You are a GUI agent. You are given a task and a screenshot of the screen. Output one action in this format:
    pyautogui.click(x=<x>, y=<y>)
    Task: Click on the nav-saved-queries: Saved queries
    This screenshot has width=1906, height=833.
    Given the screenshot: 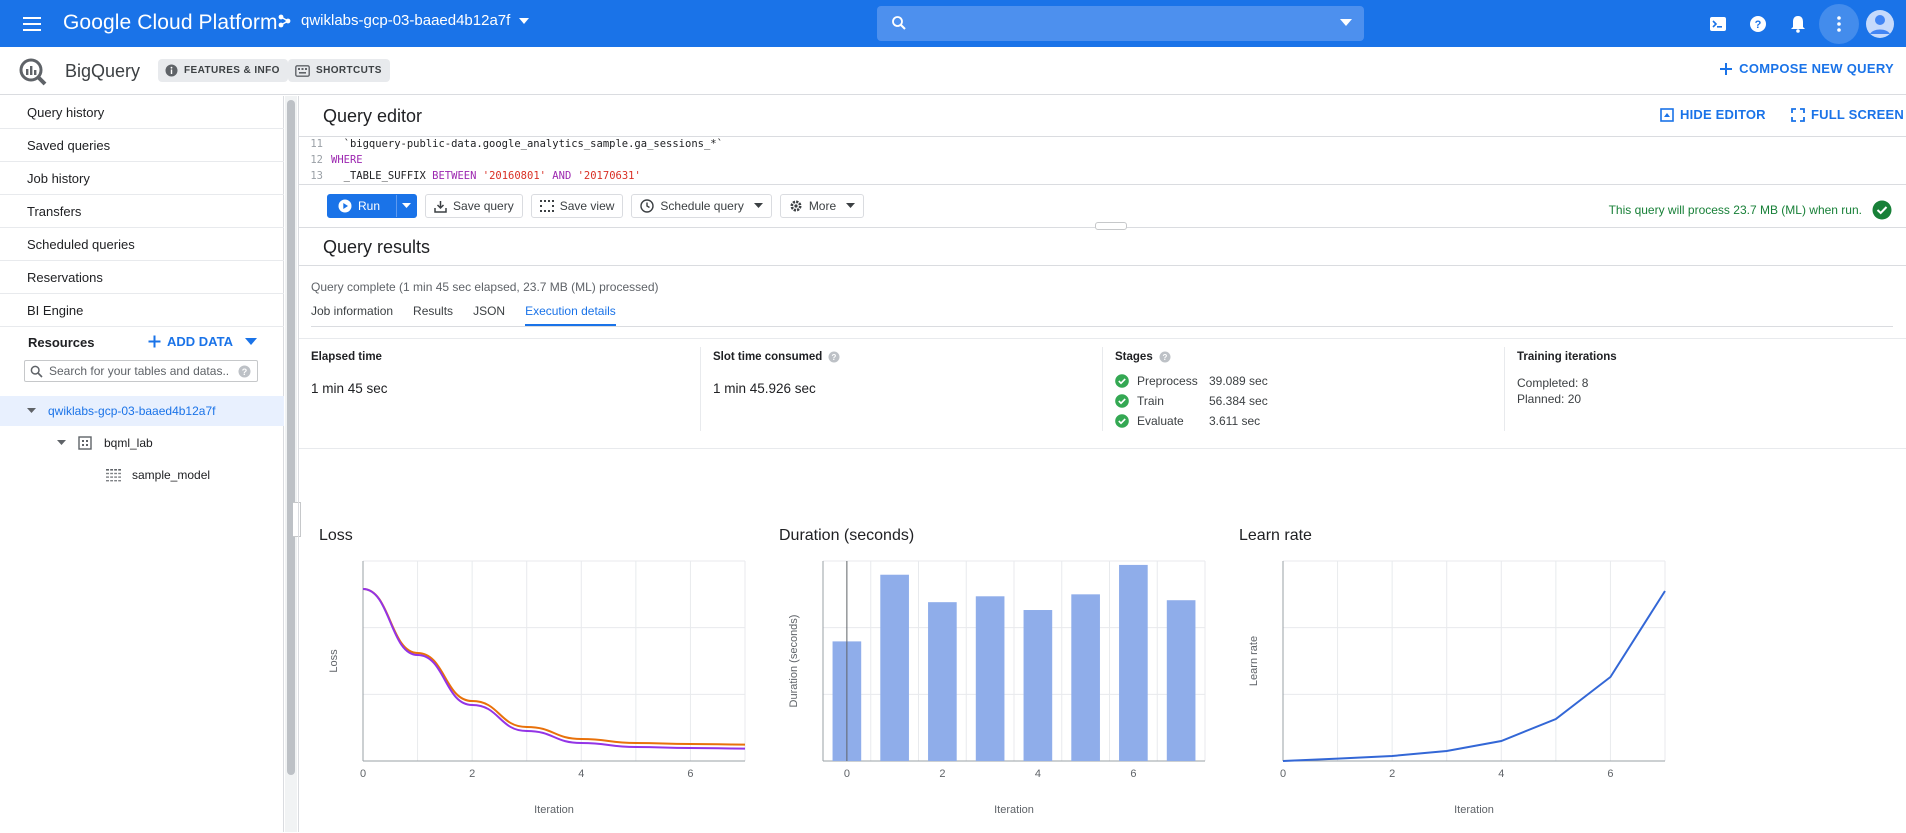 What is the action you would take?
    pyautogui.click(x=142, y=145)
    